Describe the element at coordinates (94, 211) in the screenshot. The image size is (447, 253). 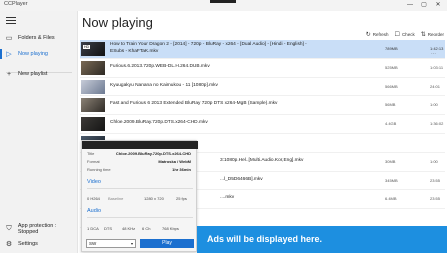
I see `audio-heading: Audio` at that location.